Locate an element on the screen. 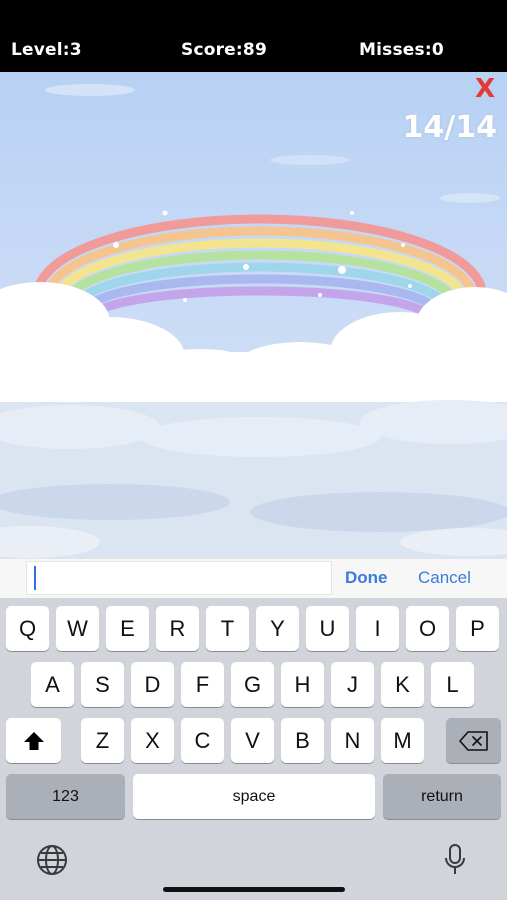 The height and width of the screenshot is (900, 507). home-indicator is located at coordinates (254, 889).